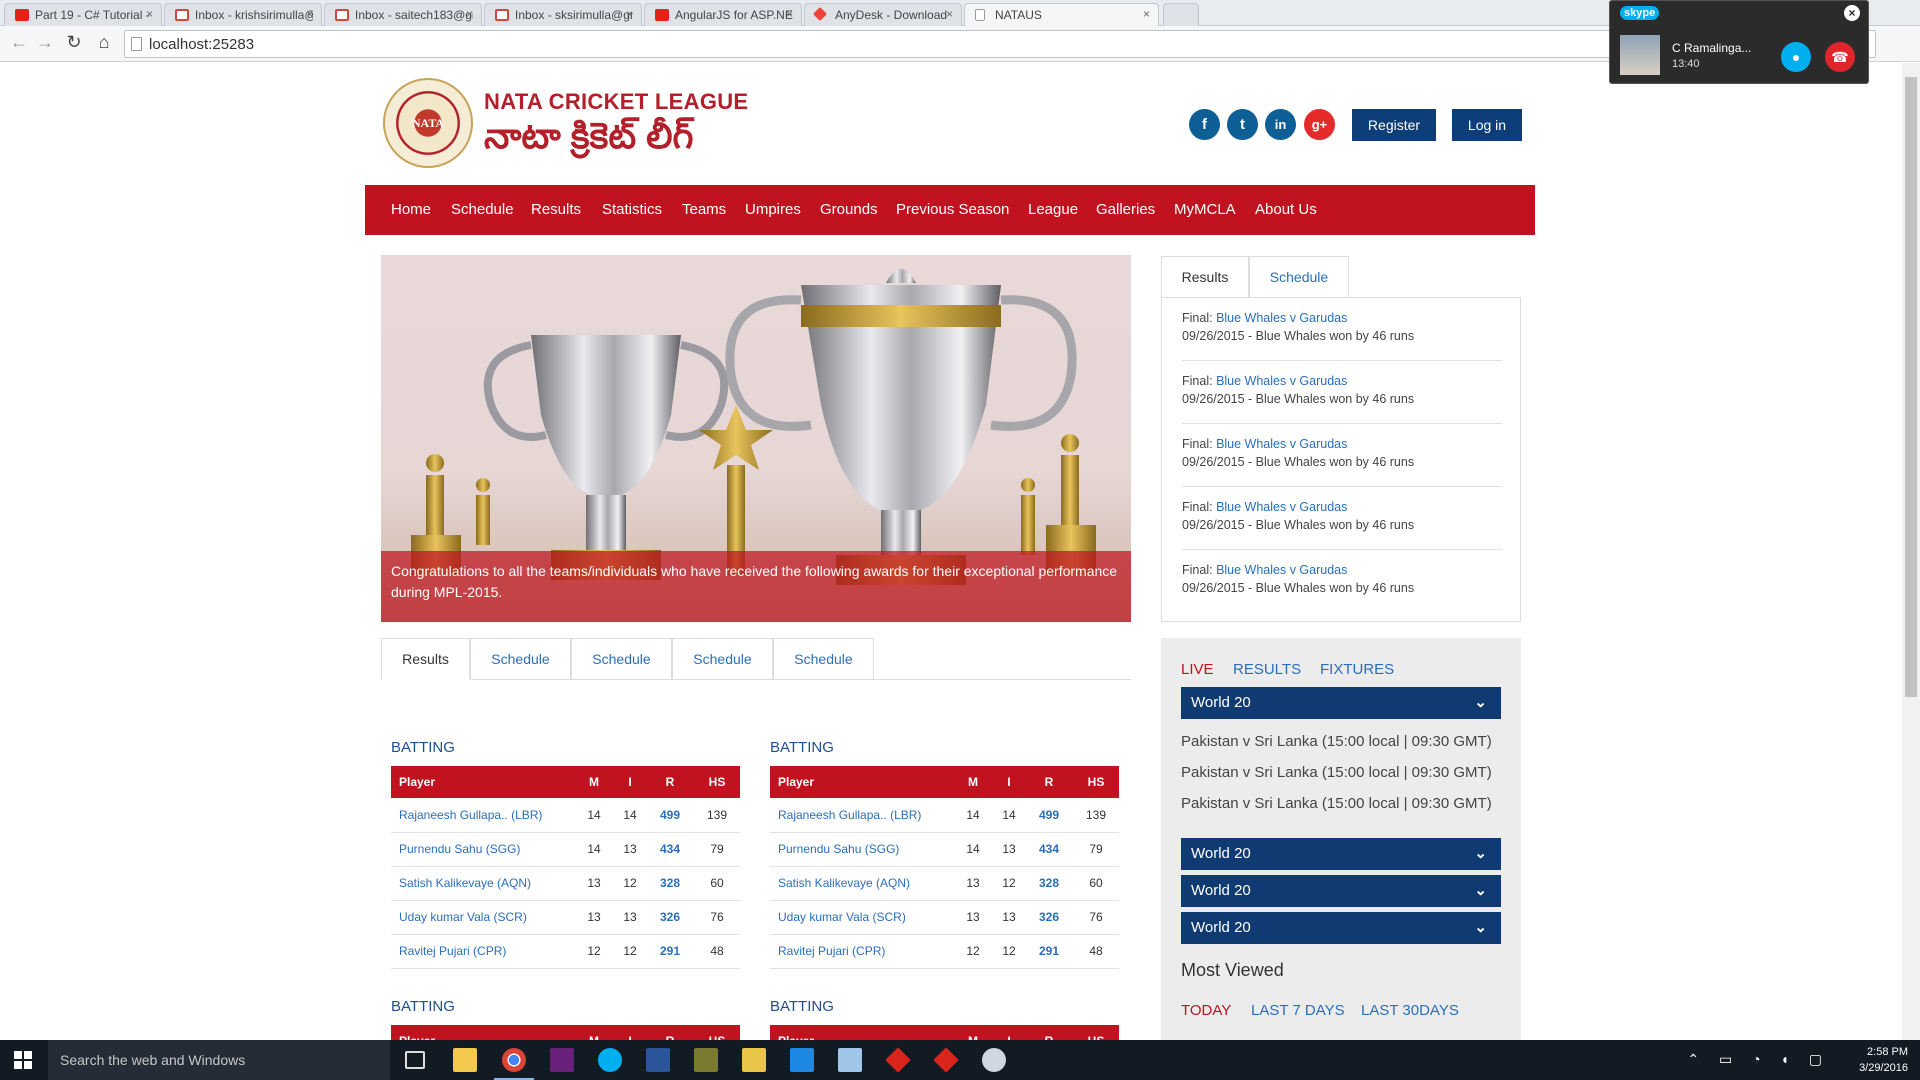 Image resolution: width=1920 pixels, height=1080 pixels. Describe the element at coordinates (849, 209) in the screenshot. I see `nav-grounds: Grounds` at that location.